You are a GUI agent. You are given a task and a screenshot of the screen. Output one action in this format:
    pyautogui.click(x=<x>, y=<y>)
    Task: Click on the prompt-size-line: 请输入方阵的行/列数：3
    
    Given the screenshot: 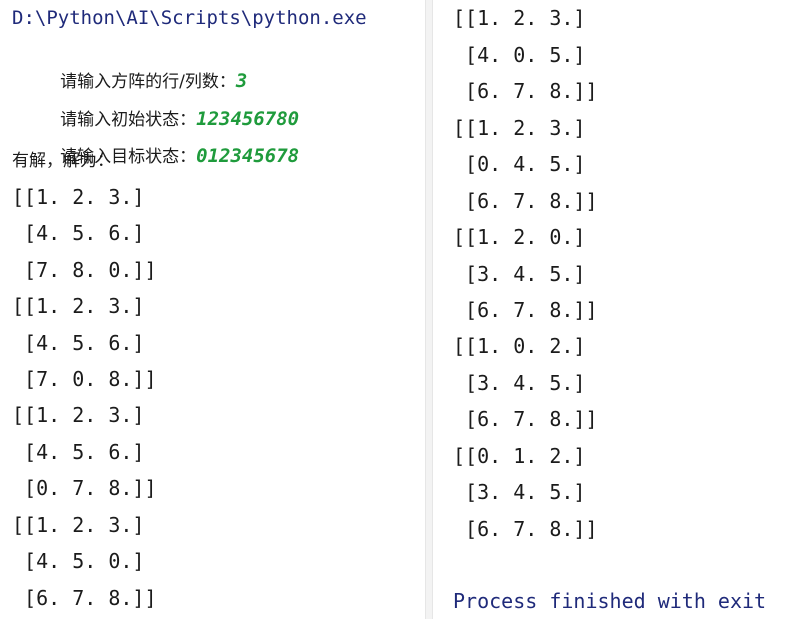 What is the action you would take?
    pyautogui.click(x=123, y=63)
    